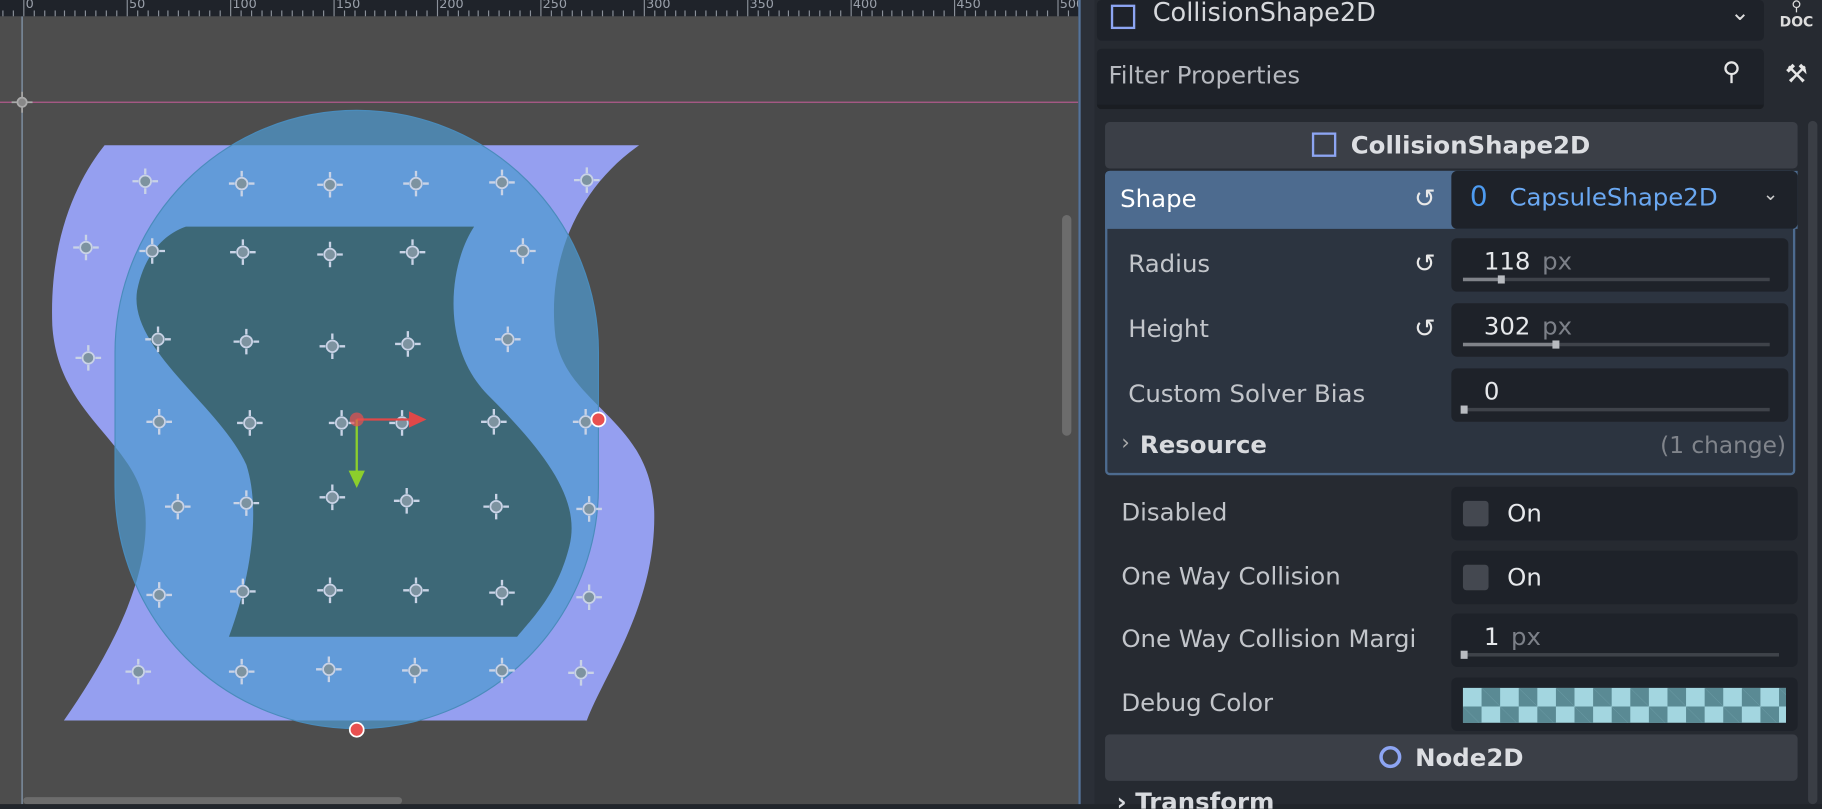  I want to click on doc-label: DOC, so click(1796, 22).